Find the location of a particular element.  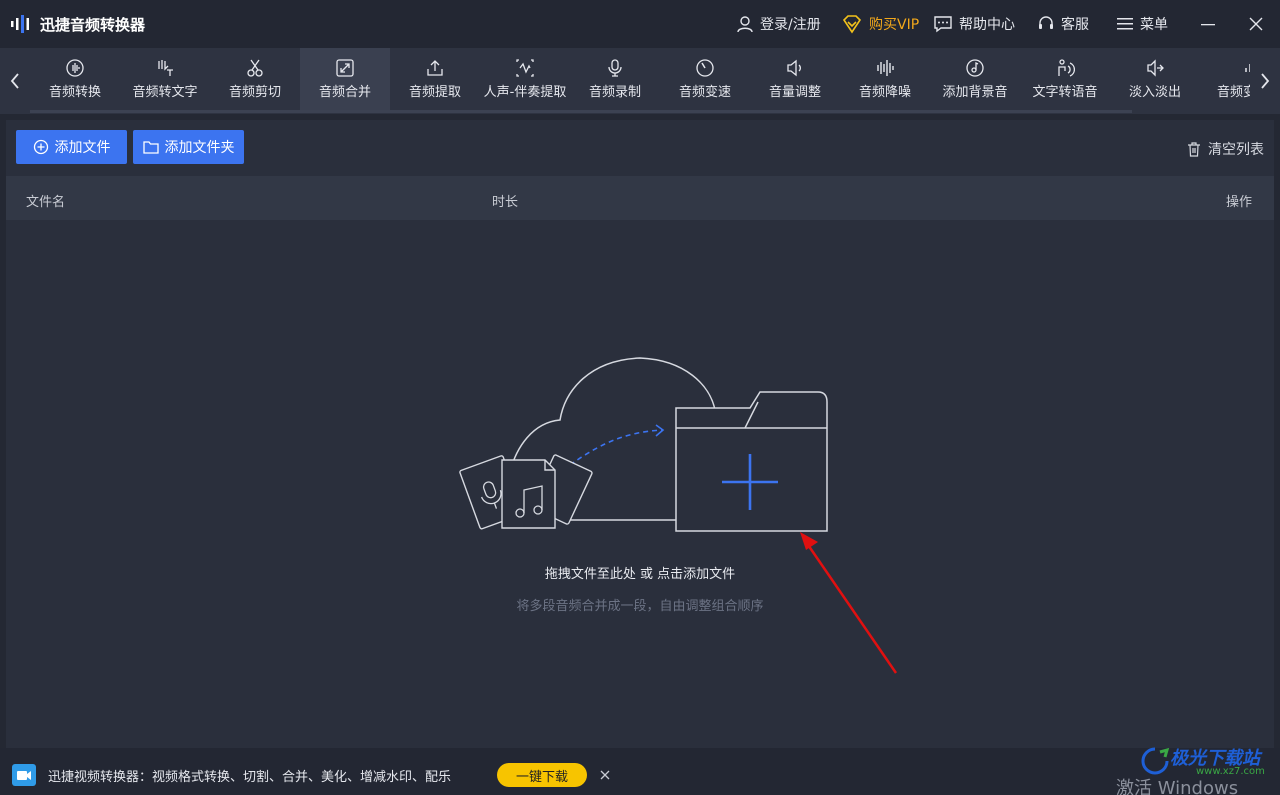

tool-label: 音频录制 is located at coordinates (614, 92).